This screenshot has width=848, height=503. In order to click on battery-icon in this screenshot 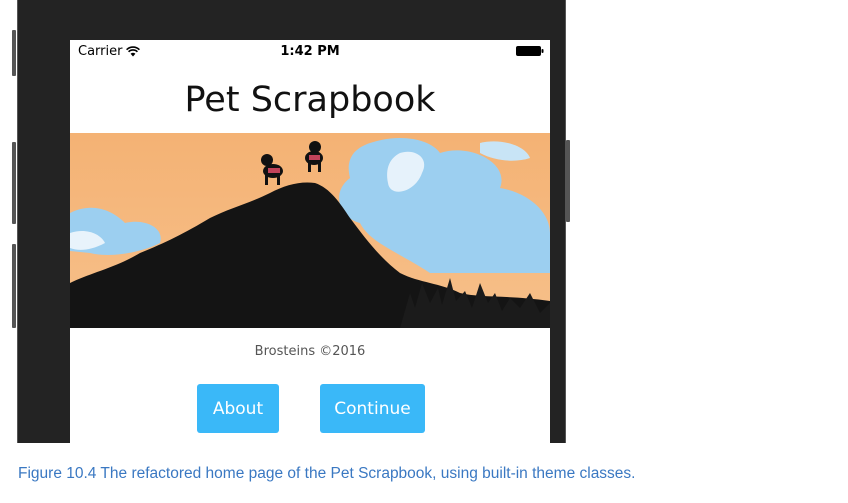, I will do `click(530, 51)`.